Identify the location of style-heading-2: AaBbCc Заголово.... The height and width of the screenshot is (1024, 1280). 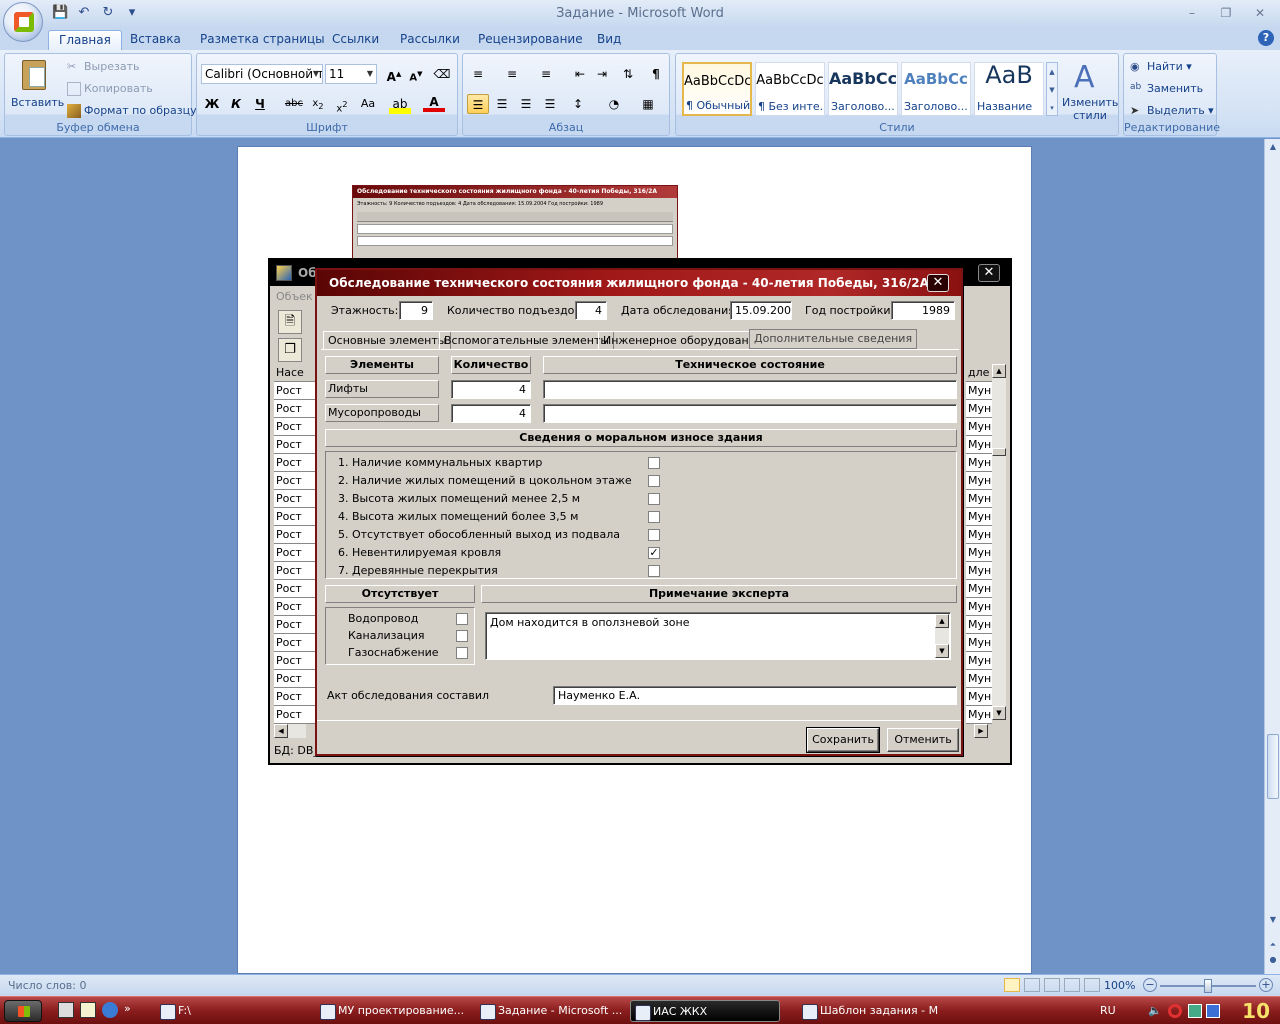
(936, 89).